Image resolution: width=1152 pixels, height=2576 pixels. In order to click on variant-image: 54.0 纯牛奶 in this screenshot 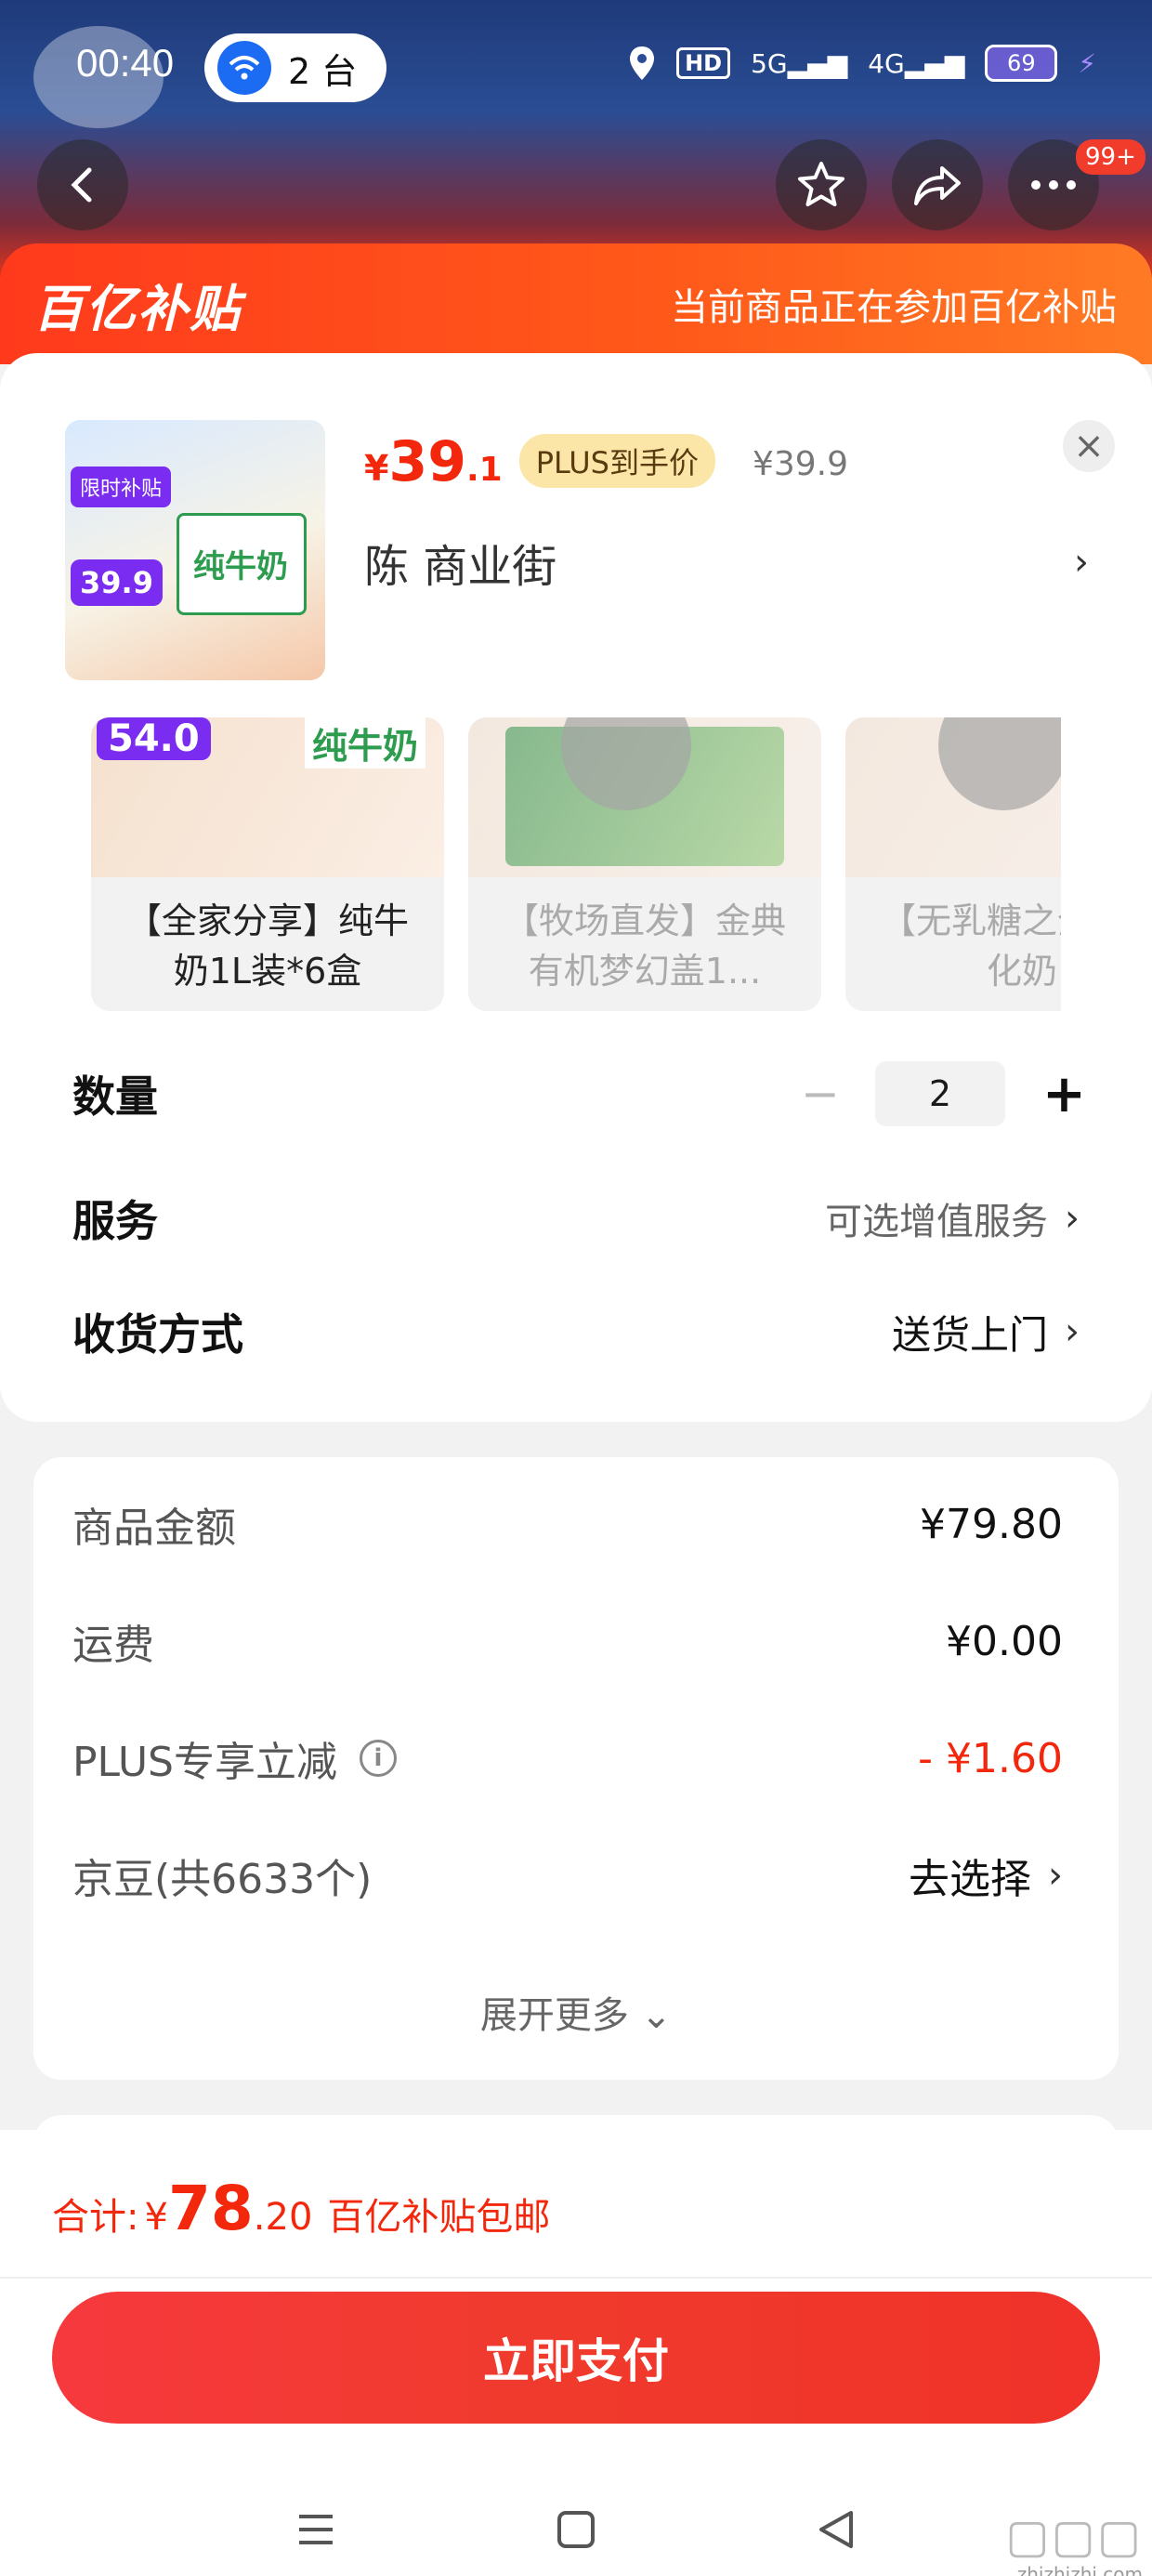, I will do `click(267, 797)`.